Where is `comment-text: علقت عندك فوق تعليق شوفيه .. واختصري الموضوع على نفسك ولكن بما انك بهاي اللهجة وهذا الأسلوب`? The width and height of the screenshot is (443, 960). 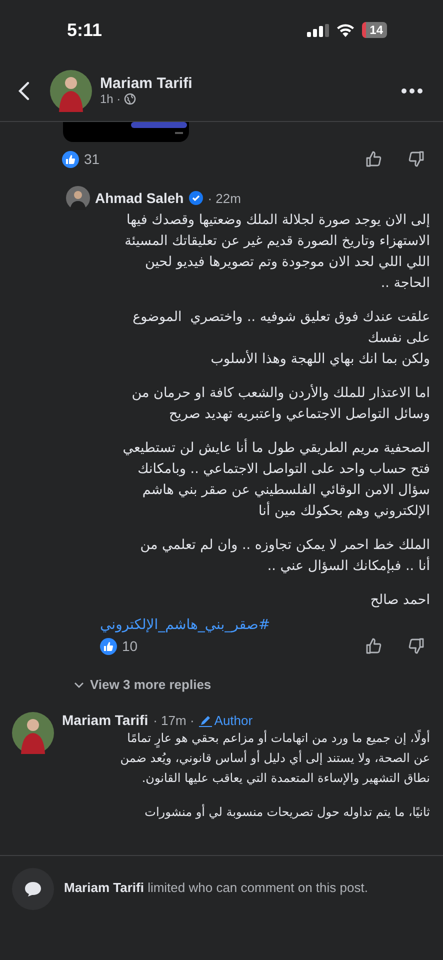
comment-text: علقت عندك فوق تعليق شوفيه .. واختصري الموضوع على نفسك ولكن بما انك بهاي اللهجة وهذا الأسلوب is located at coordinates (281, 338).